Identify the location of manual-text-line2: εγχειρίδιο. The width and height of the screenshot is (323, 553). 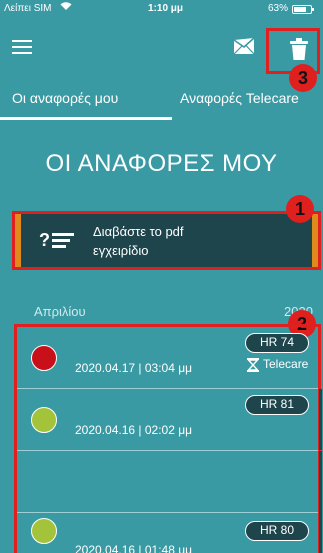
(121, 250).